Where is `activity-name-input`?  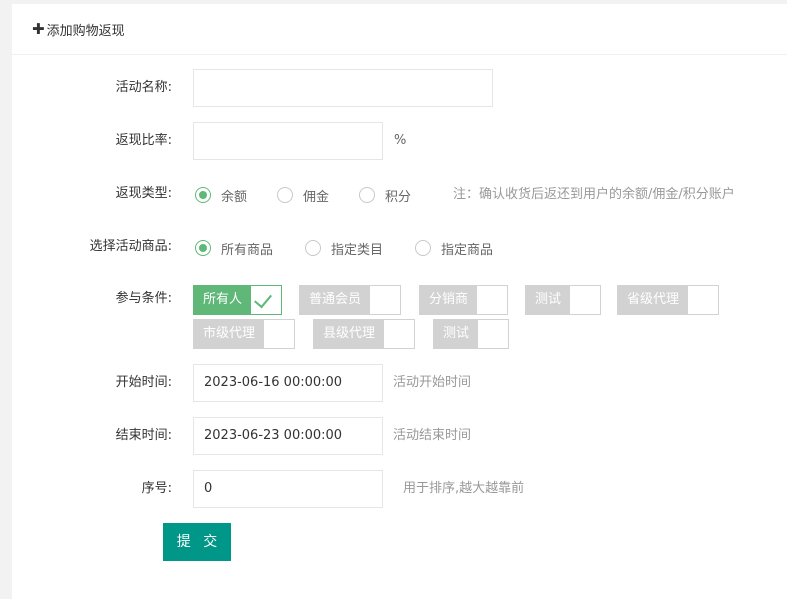 activity-name-input is located at coordinates (343, 88).